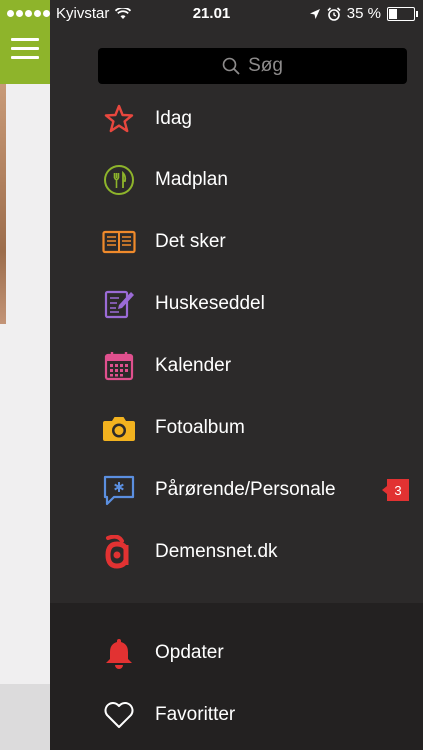 The width and height of the screenshot is (423, 750). I want to click on calendar-icon, so click(119, 366).